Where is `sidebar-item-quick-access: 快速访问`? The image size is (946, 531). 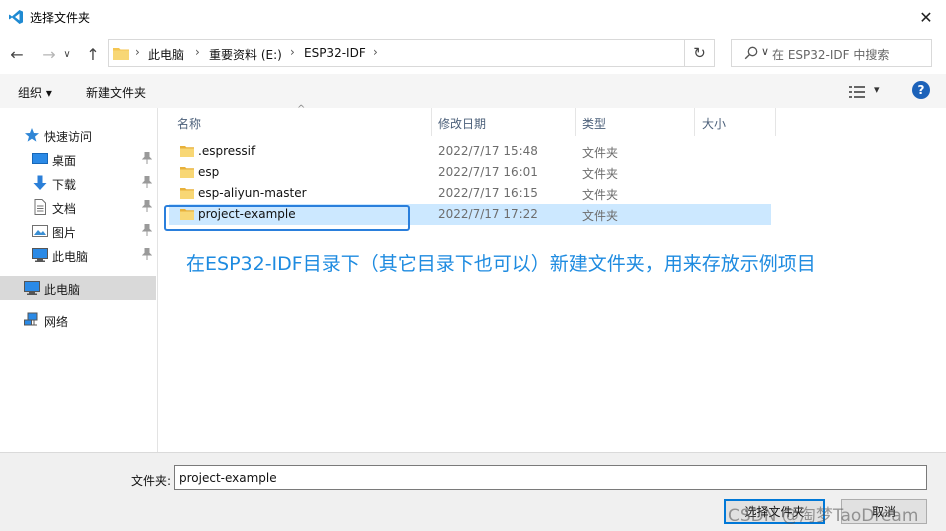 sidebar-item-quick-access: 快速访问 is located at coordinates (78, 135).